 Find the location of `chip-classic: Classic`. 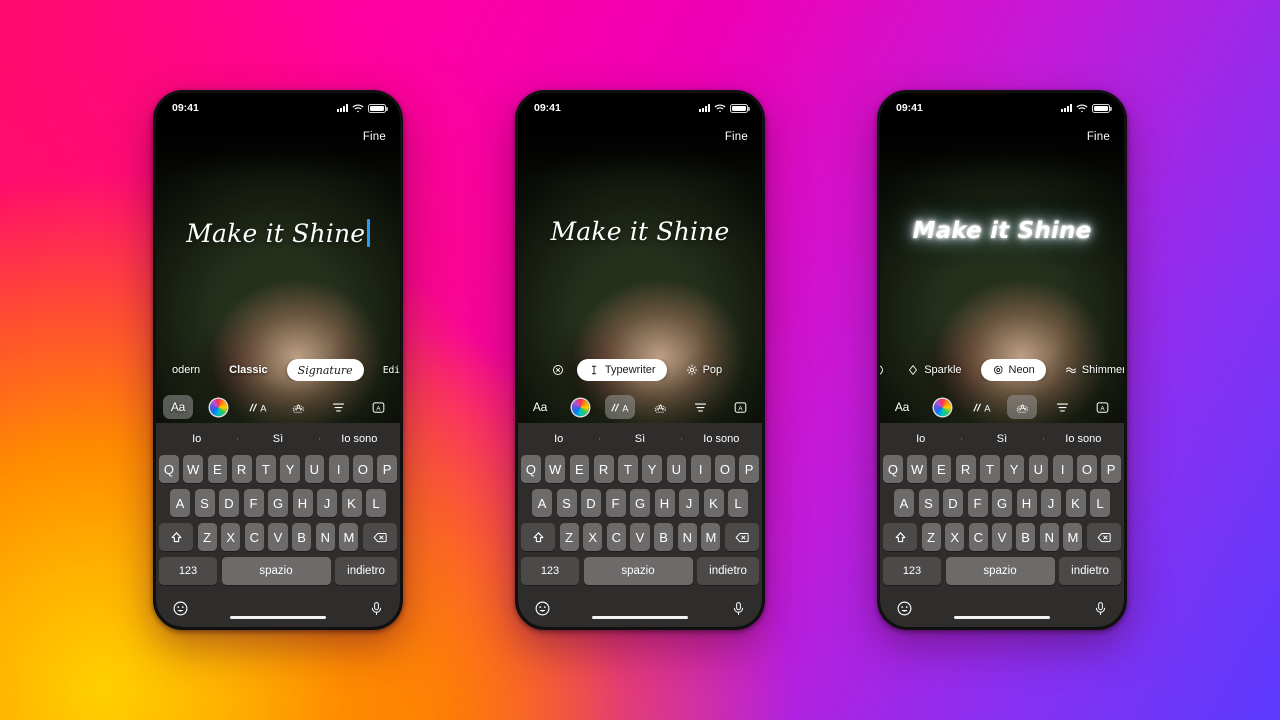

chip-classic: Classic is located at coordinates (248, 370).